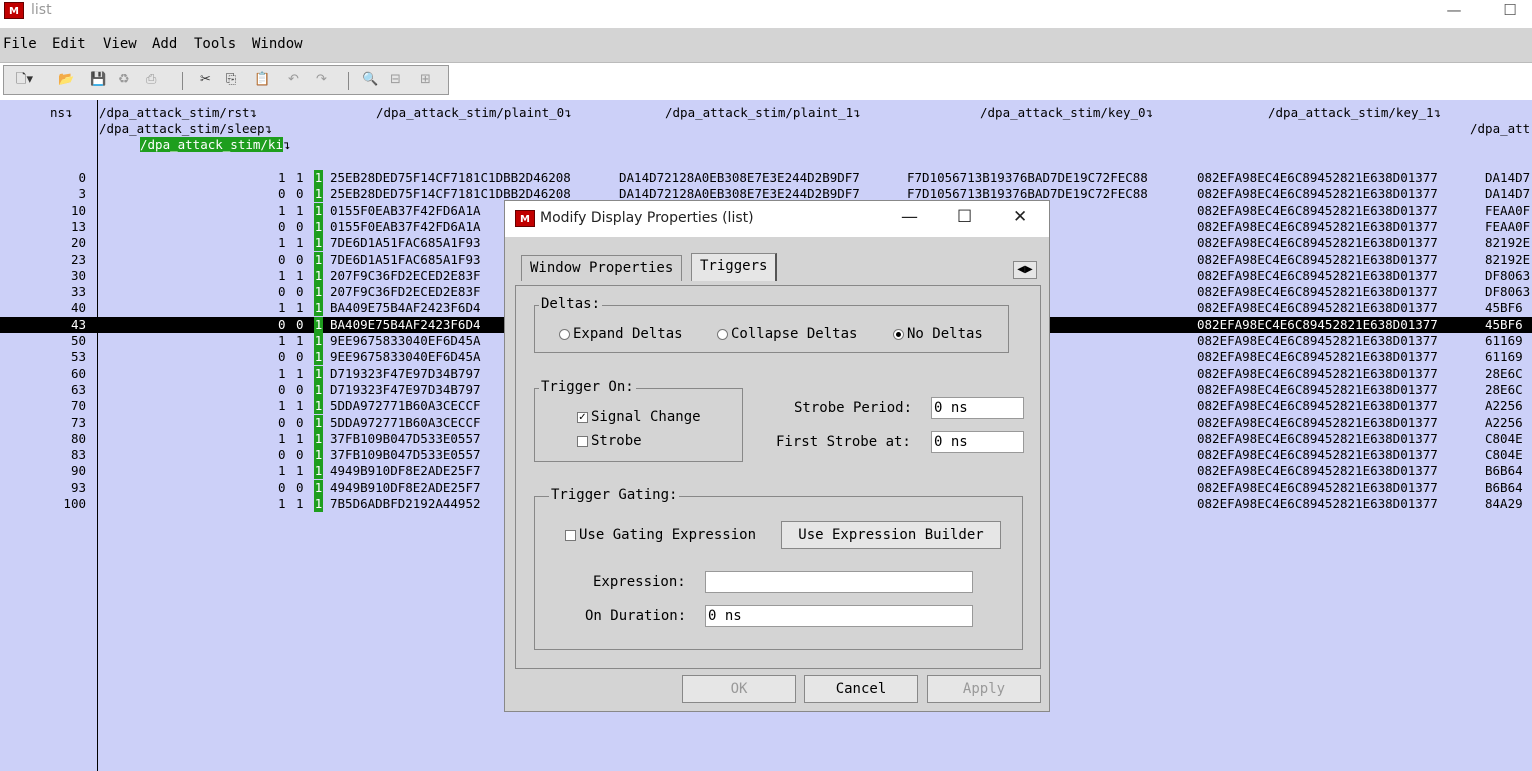 Image resolution: width=1532 pixels, height=771 pixels. What do you see at coordinates (1508, 243) in the screenshot?
I see `cell-extra: 82192E` at bounding box center [1508, 243].